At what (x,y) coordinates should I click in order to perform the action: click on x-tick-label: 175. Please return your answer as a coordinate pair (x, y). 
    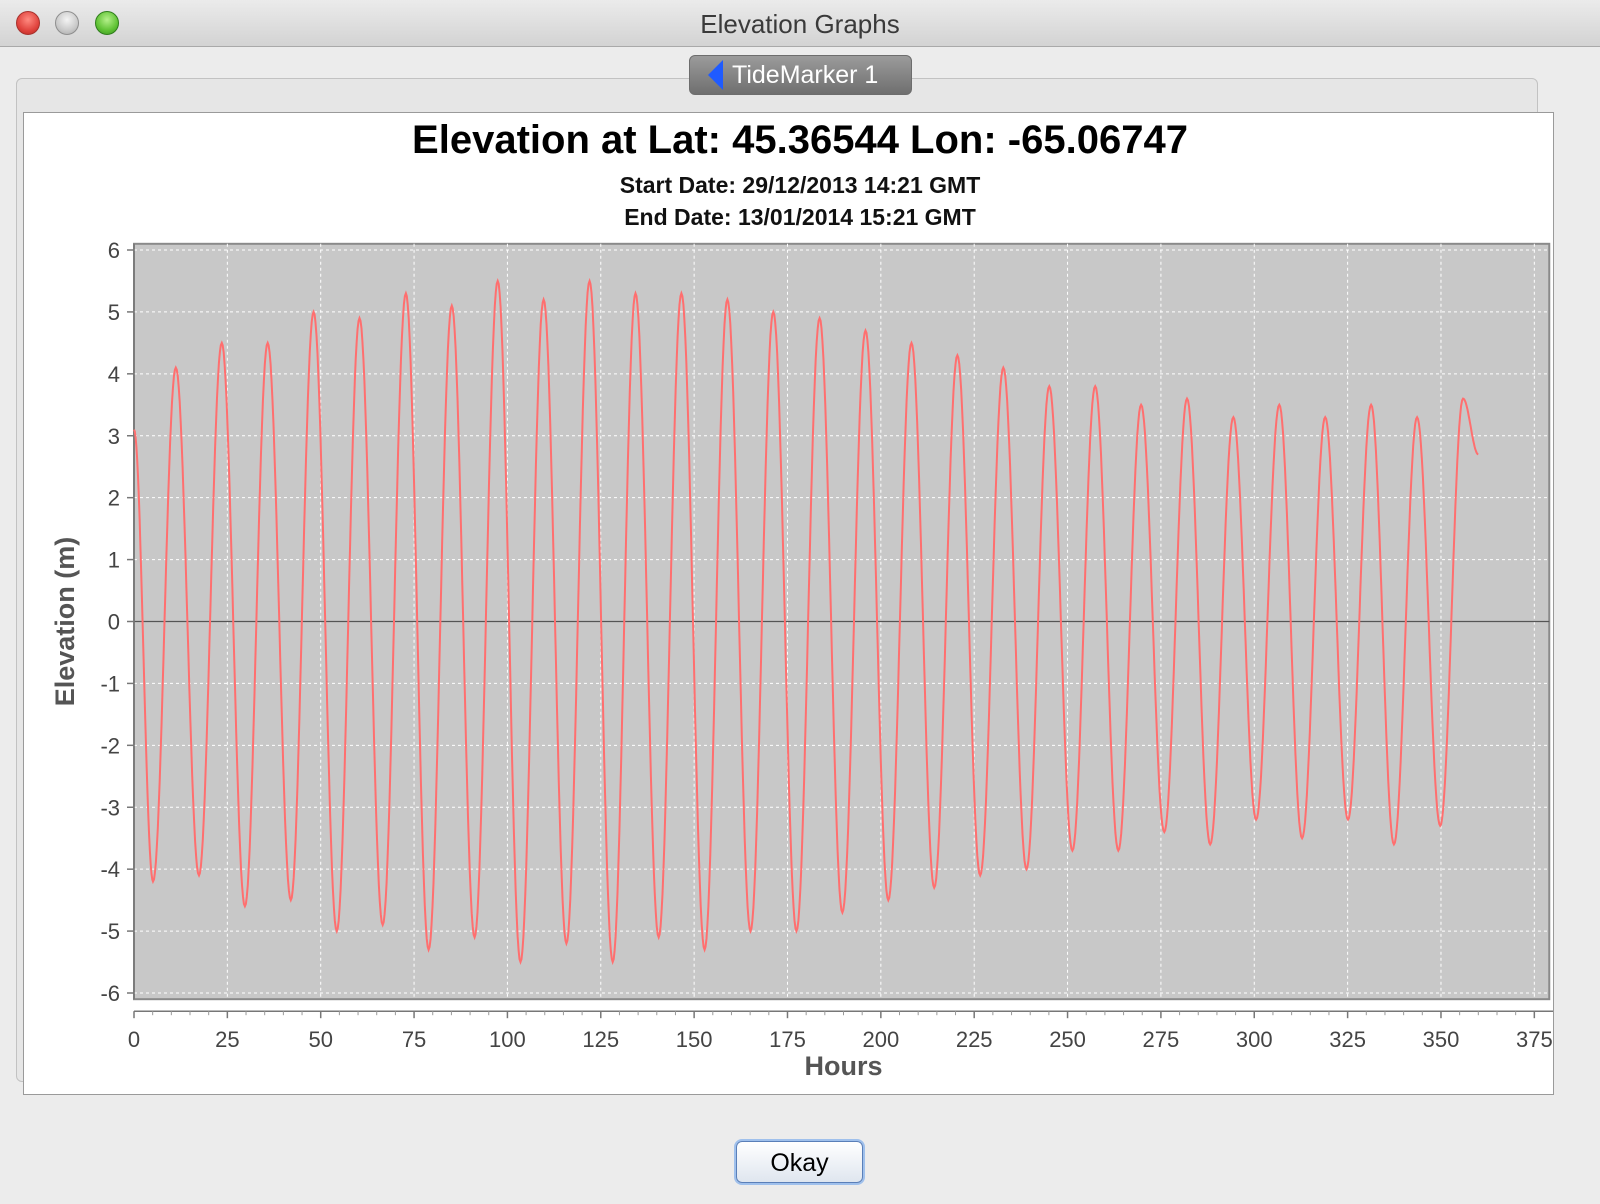
    Looking at the image, I should click on (787, 1039).